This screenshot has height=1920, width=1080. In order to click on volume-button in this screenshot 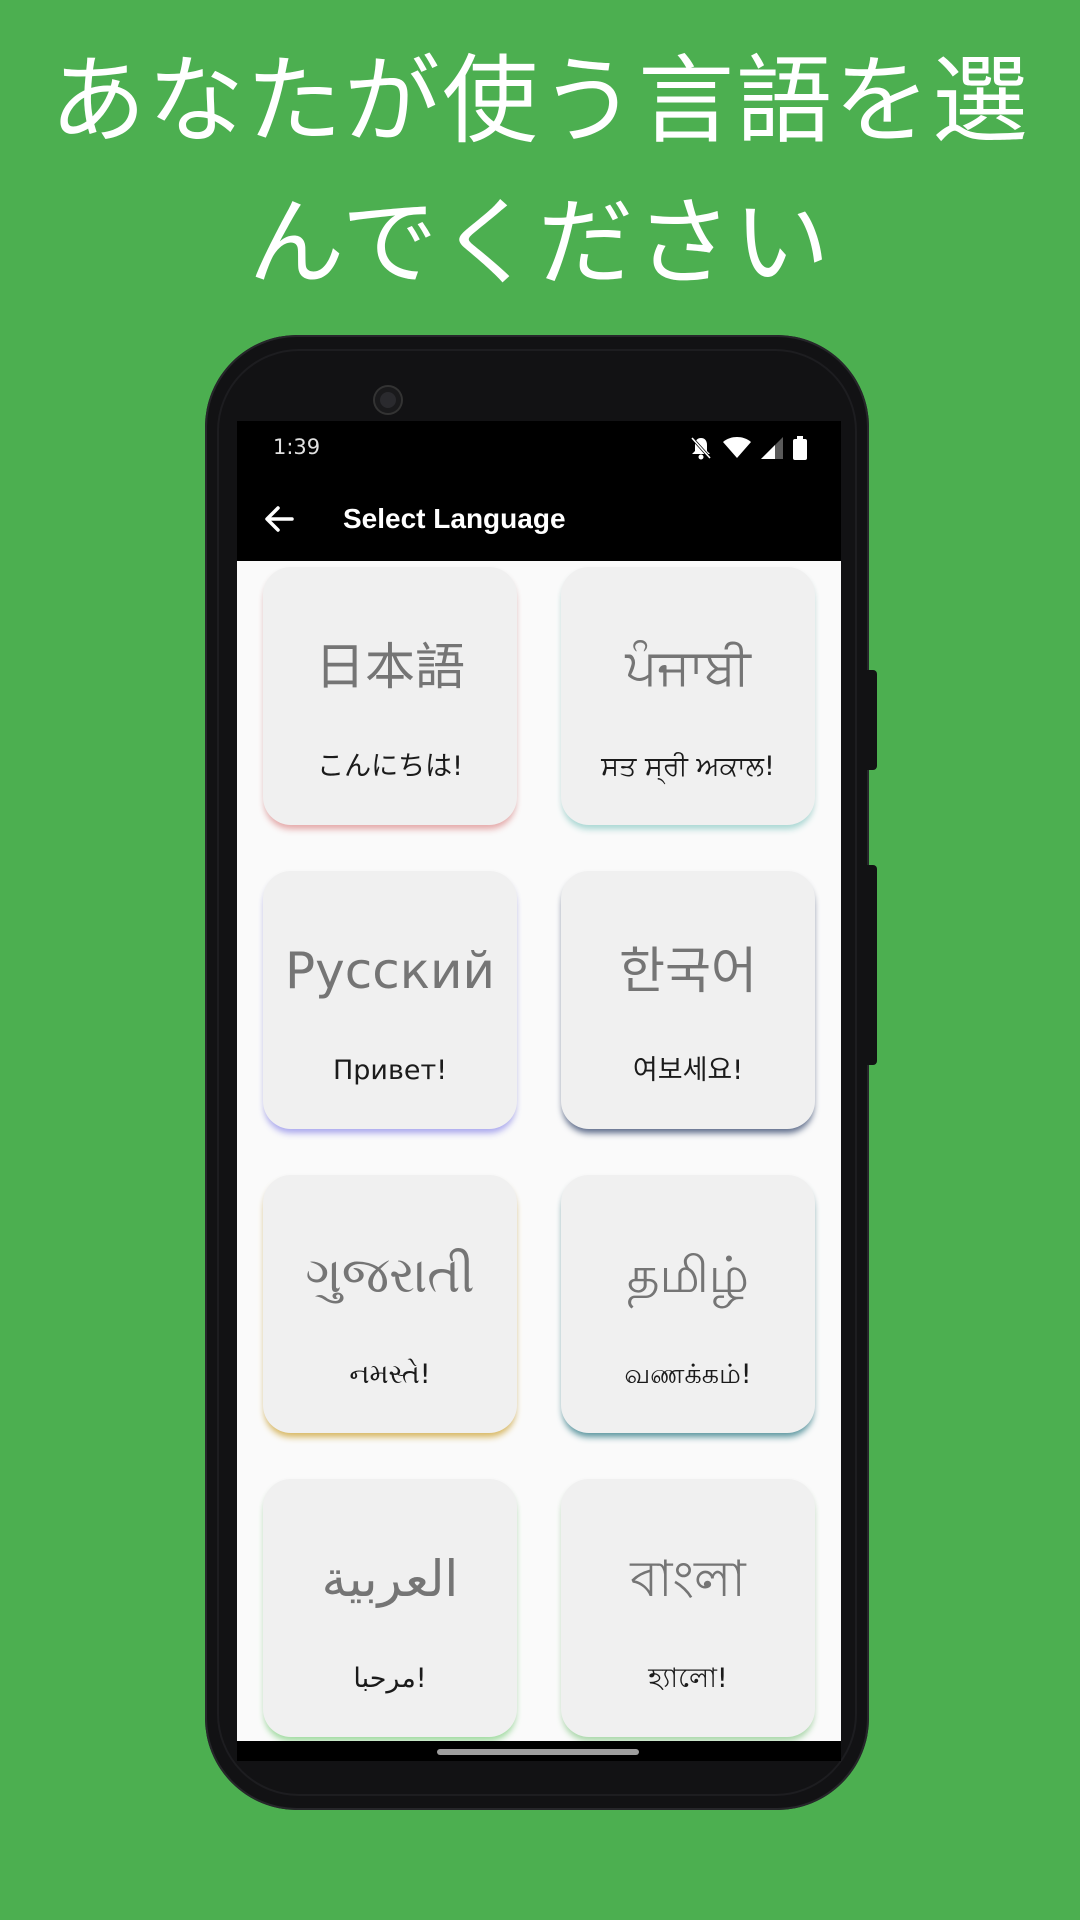, I will do `click(872, 965)`.